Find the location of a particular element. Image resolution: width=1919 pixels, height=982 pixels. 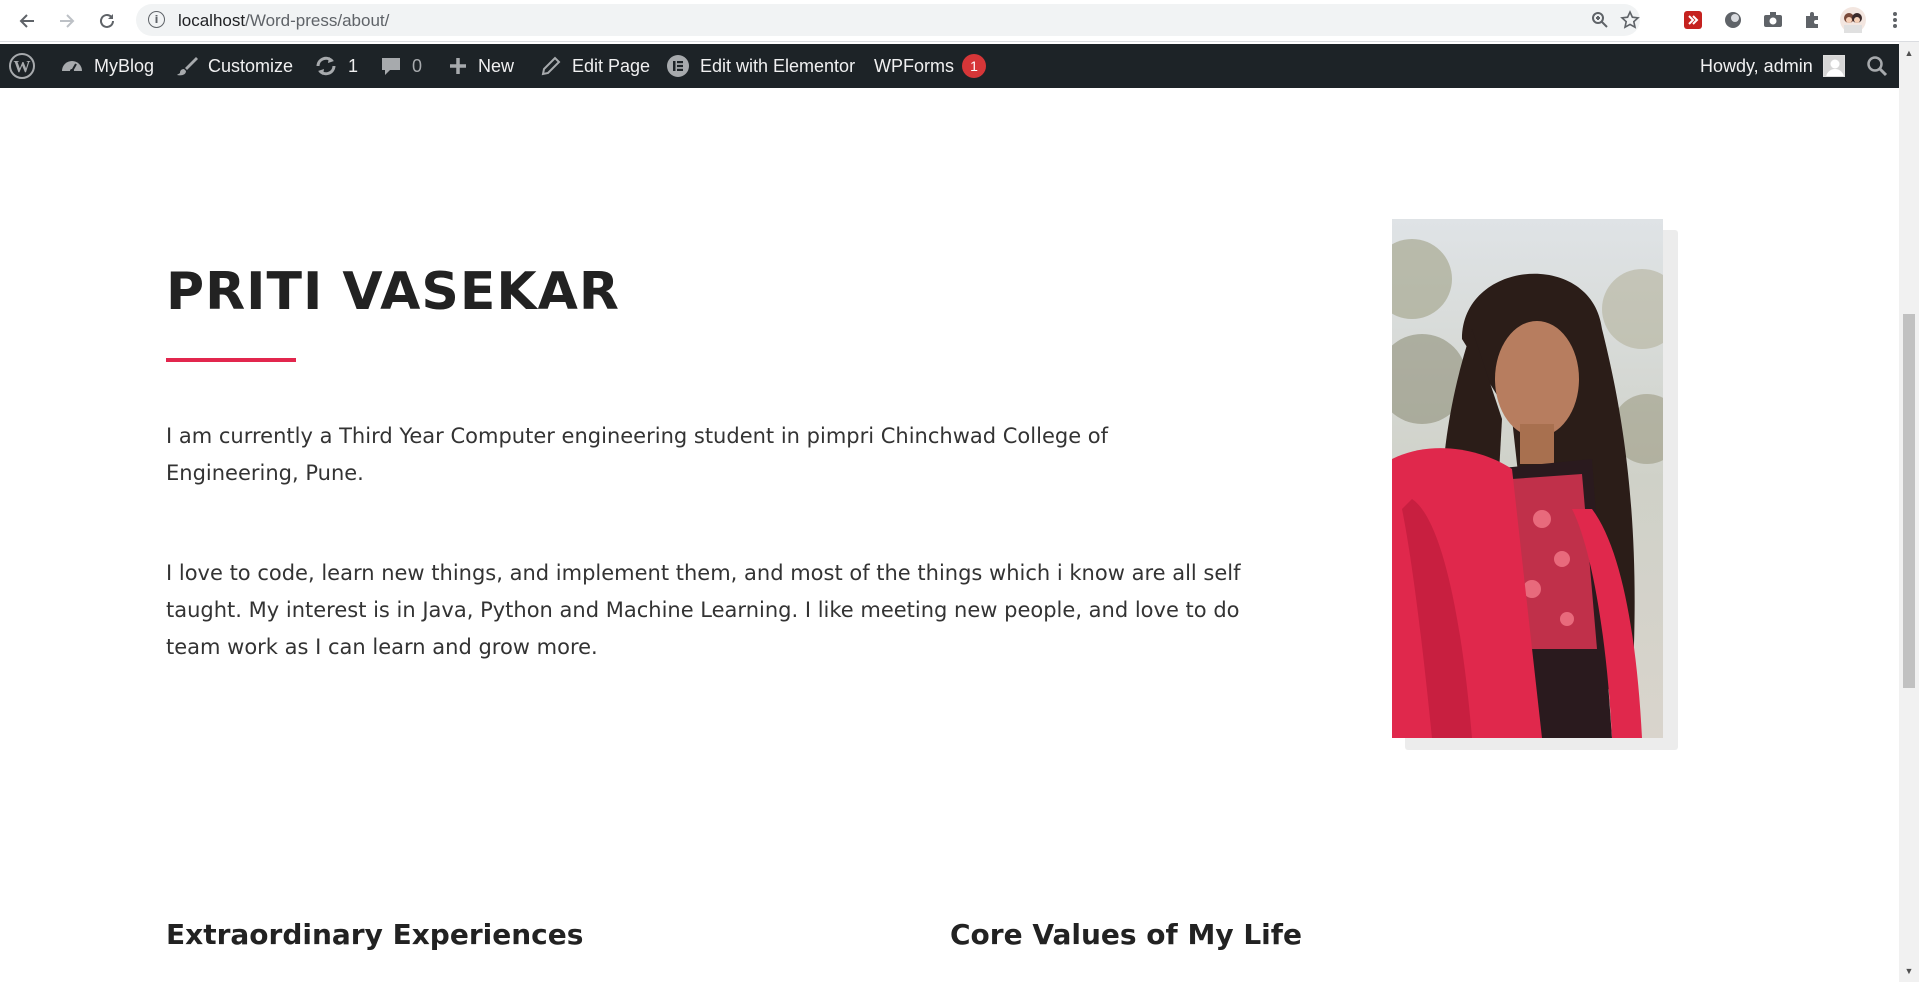

edit-page-link: Edit Page is located at coordinates (595, 66).